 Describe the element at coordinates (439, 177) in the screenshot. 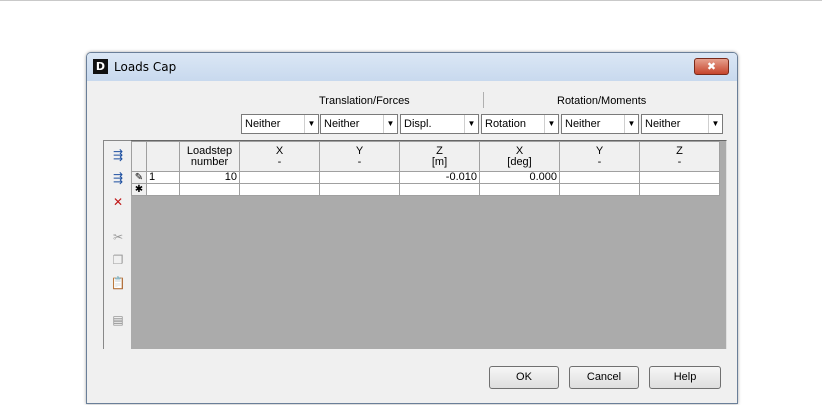

I see `cell-translation-z: -0.010` at that location.